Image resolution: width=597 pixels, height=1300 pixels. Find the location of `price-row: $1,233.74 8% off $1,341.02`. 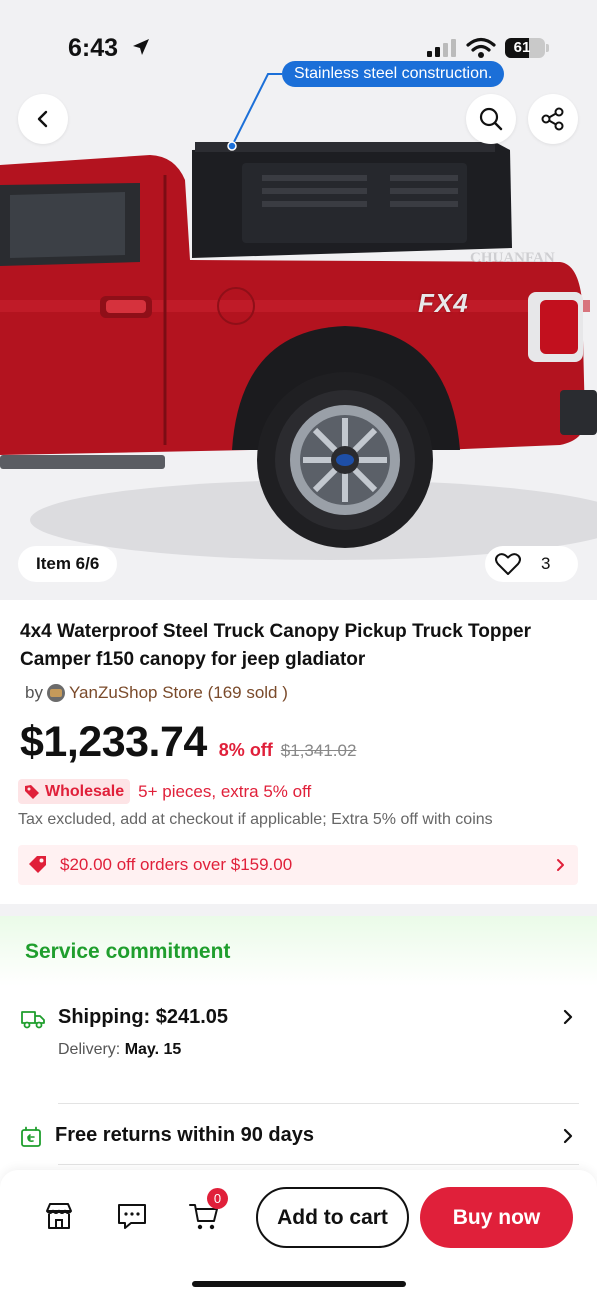

price-row: $1,233.74 8% off $1,341.02 is located at coordinates (188, 742).